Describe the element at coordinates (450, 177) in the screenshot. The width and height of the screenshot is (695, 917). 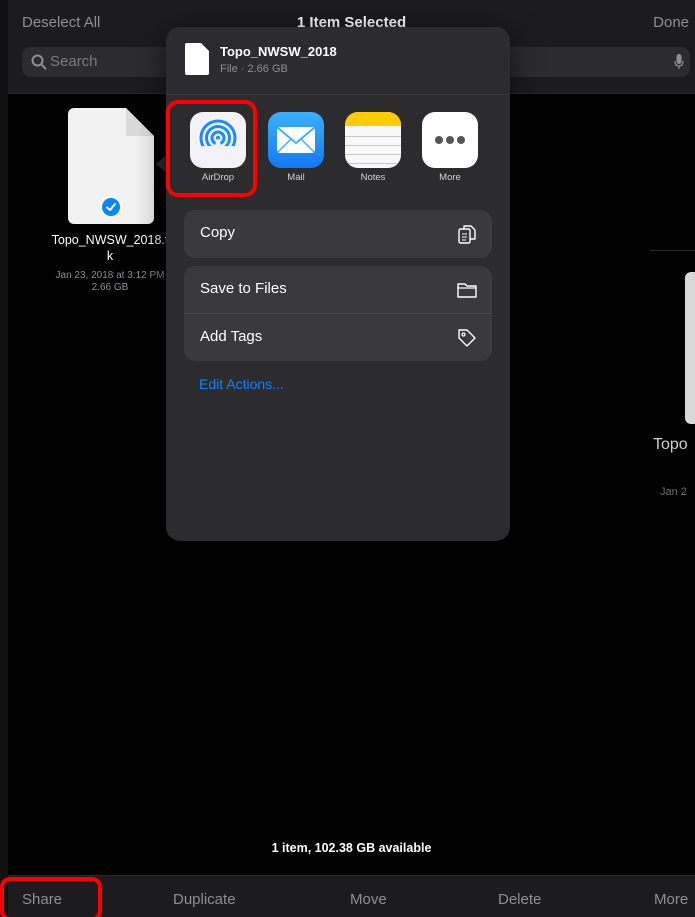
I see `app-label: More` at that location.